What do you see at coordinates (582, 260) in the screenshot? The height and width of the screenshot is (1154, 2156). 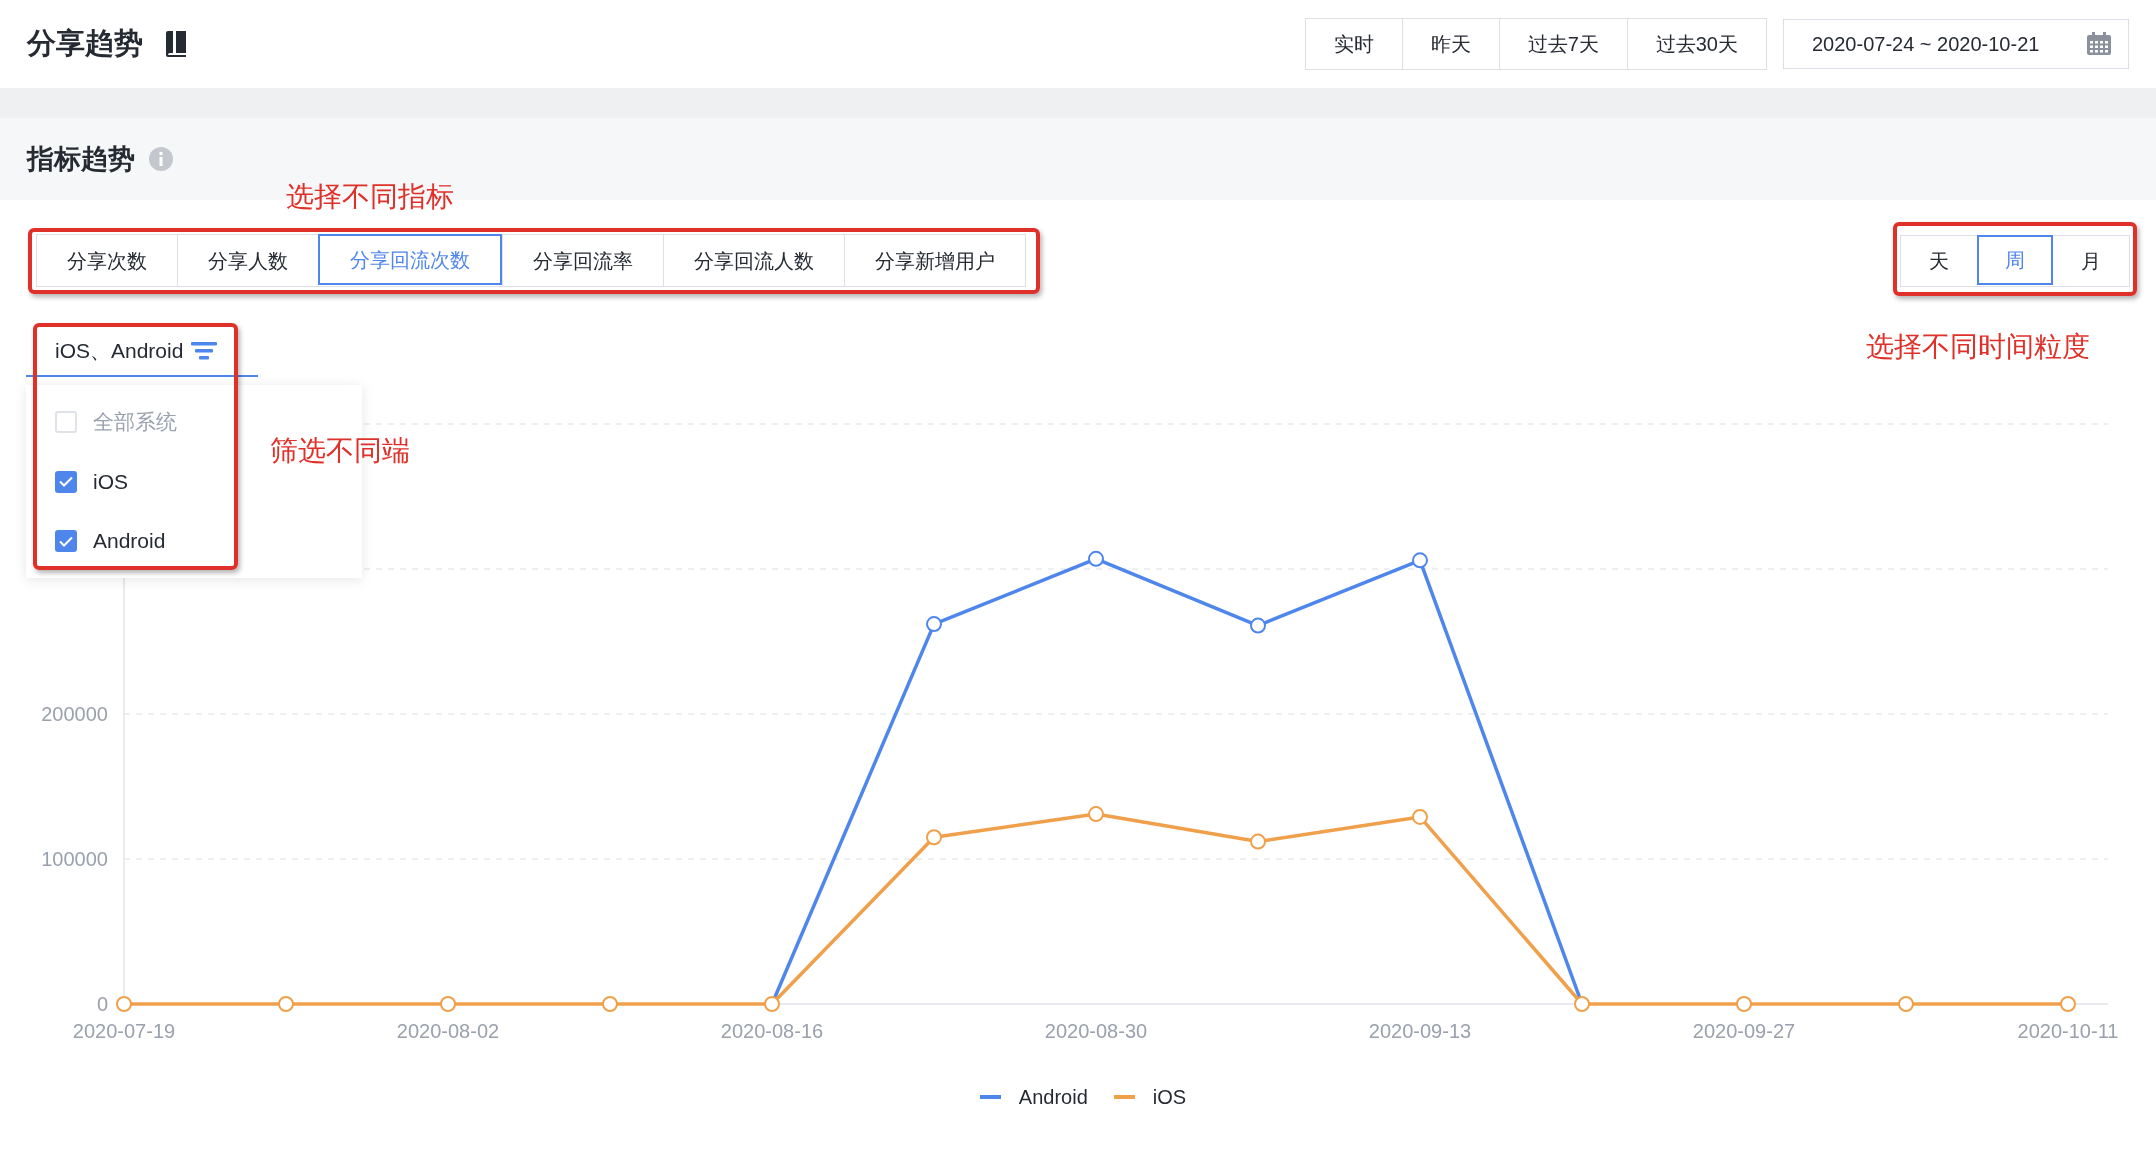 I see `metric-tab: 分享回流率` at bounding box center [582, 260].